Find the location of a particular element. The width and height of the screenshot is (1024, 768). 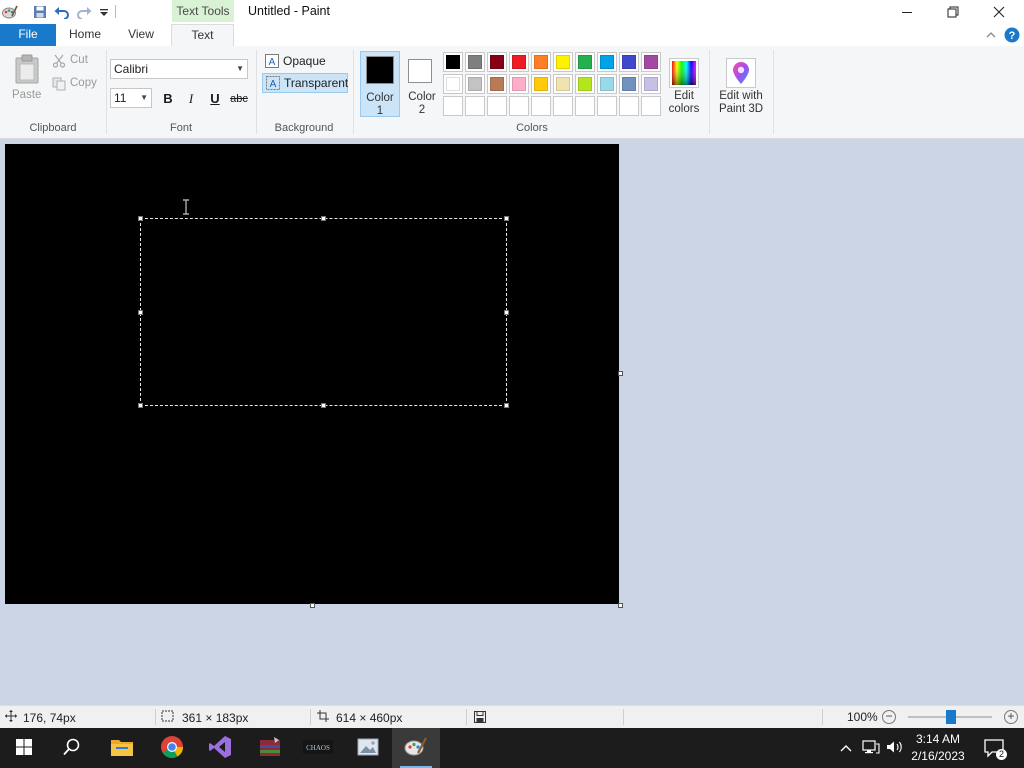

search-icon is located at coordinates (72, 748).